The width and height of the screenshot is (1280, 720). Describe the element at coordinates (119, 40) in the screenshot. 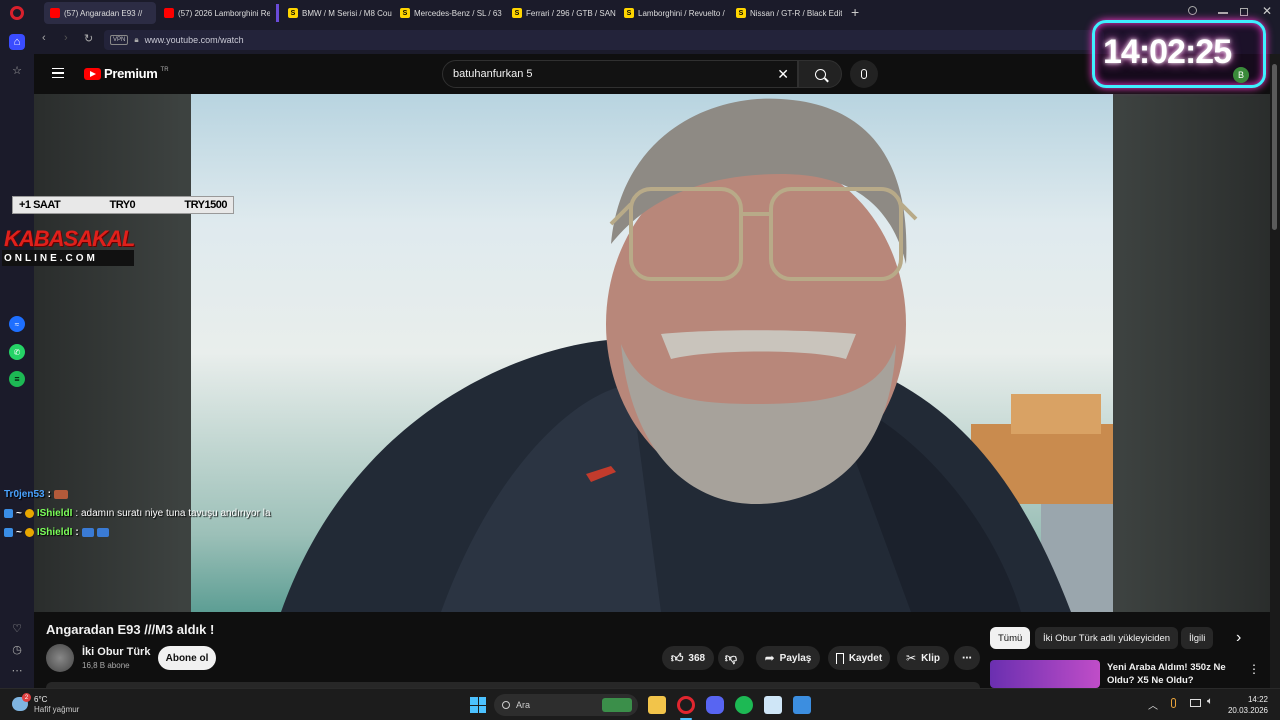

I see `vpn-badge: VPN` at that location.